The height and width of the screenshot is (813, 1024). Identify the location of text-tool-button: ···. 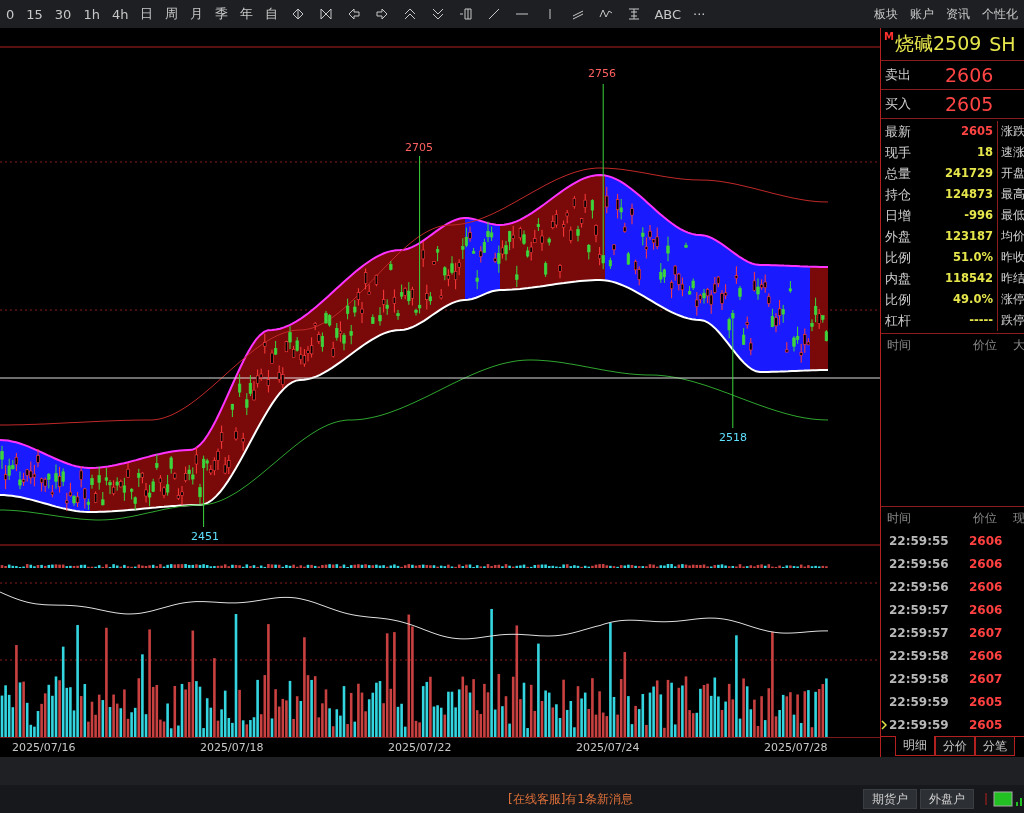
(699, 14).